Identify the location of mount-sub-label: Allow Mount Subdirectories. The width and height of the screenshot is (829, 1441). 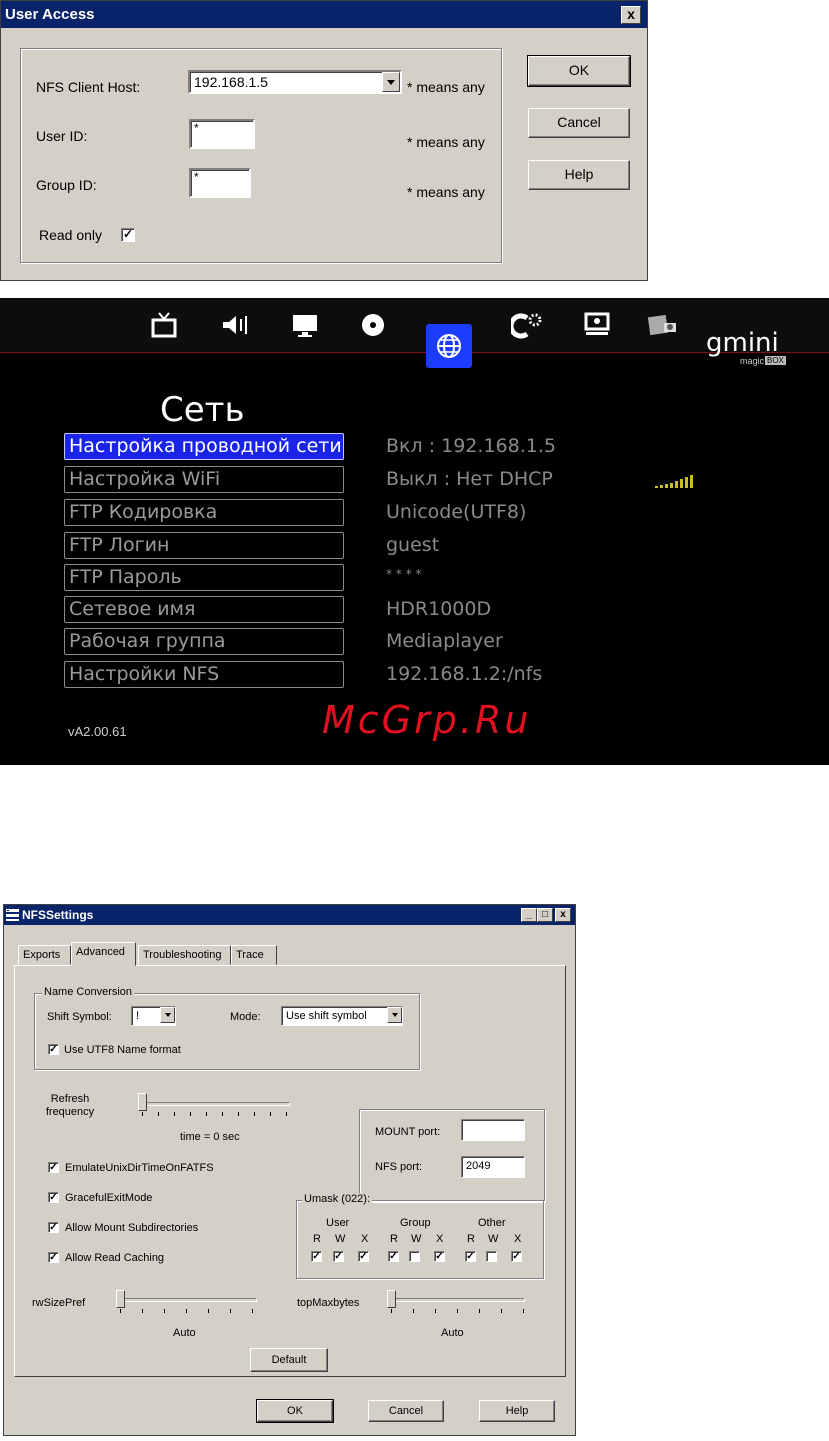
(132, 1228).